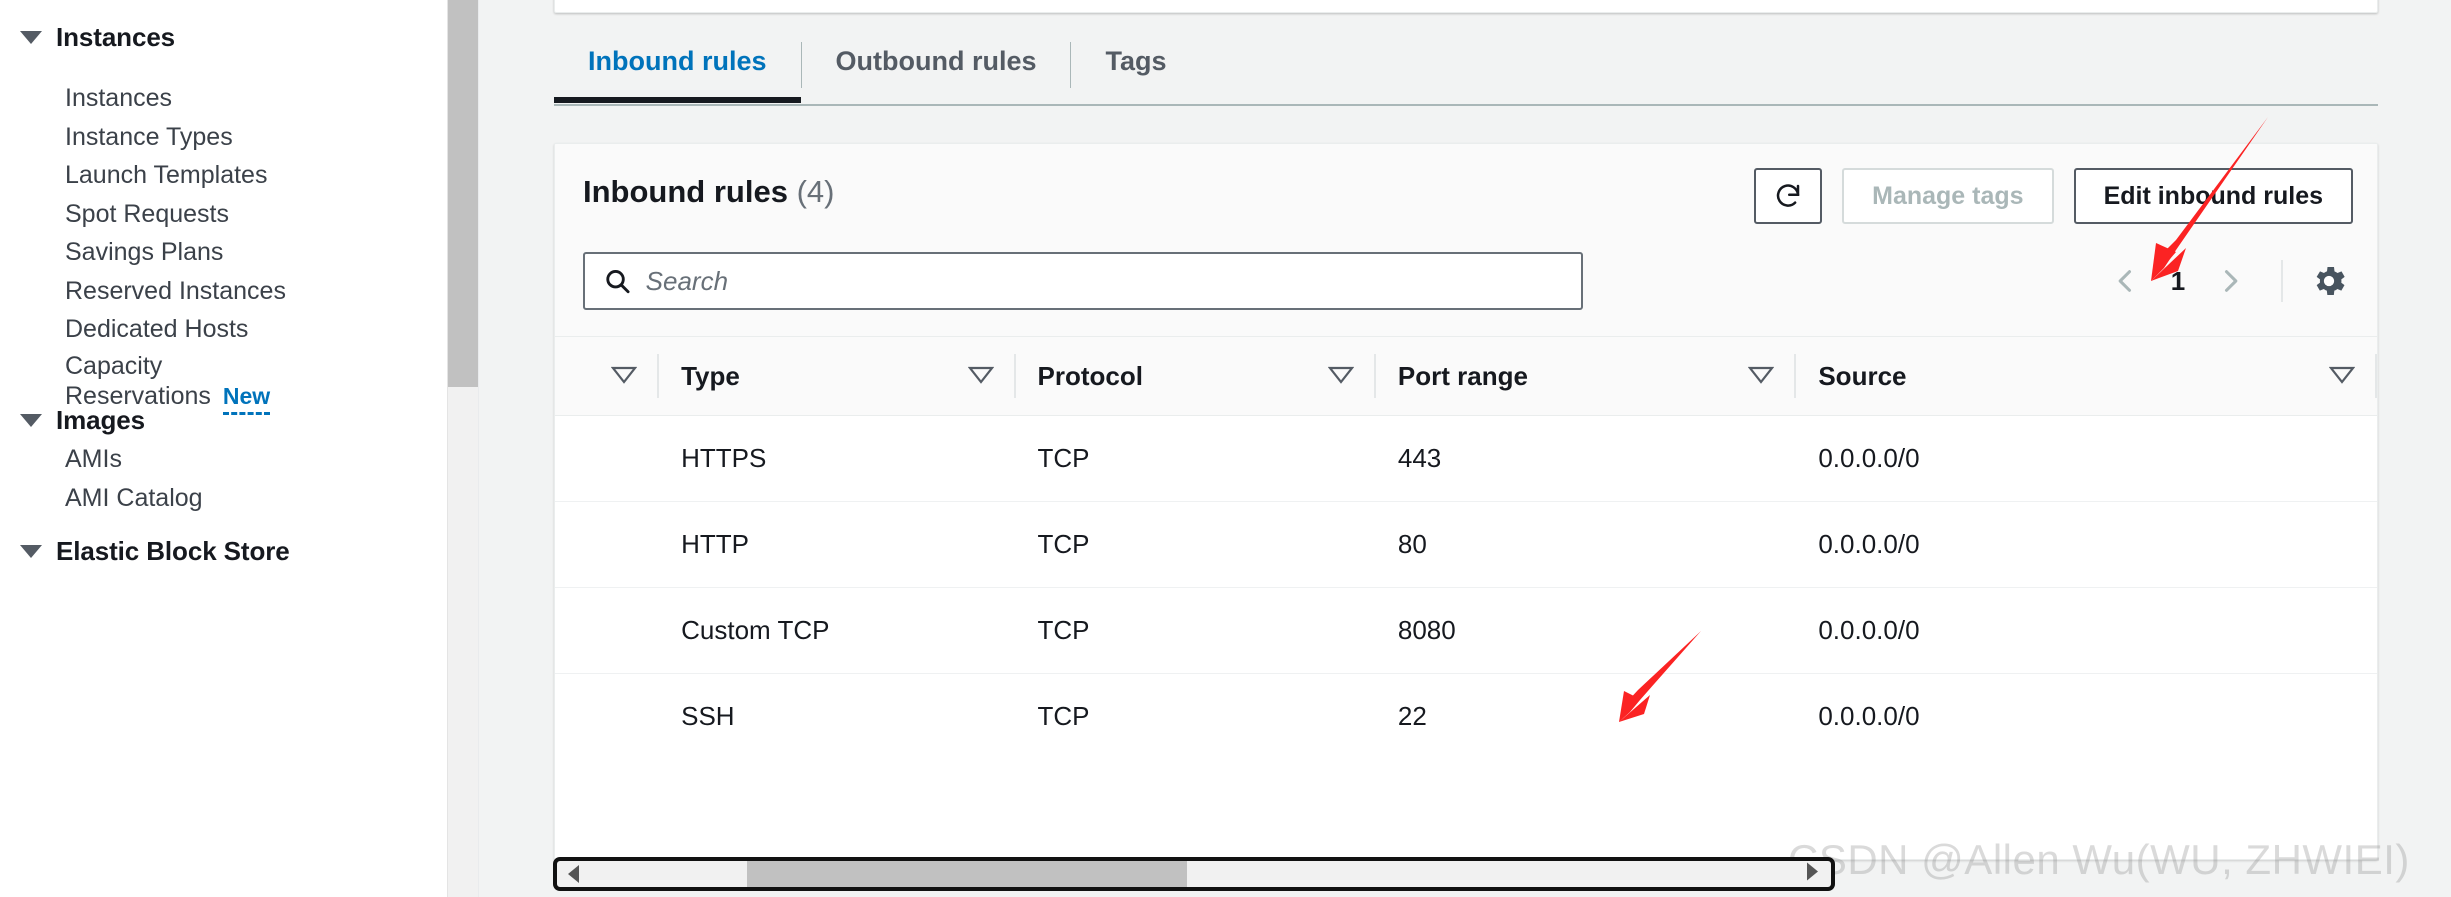  Describe the element at coordinates (2282, 281) in the screenshot. I see `pagination-divider` at that location.